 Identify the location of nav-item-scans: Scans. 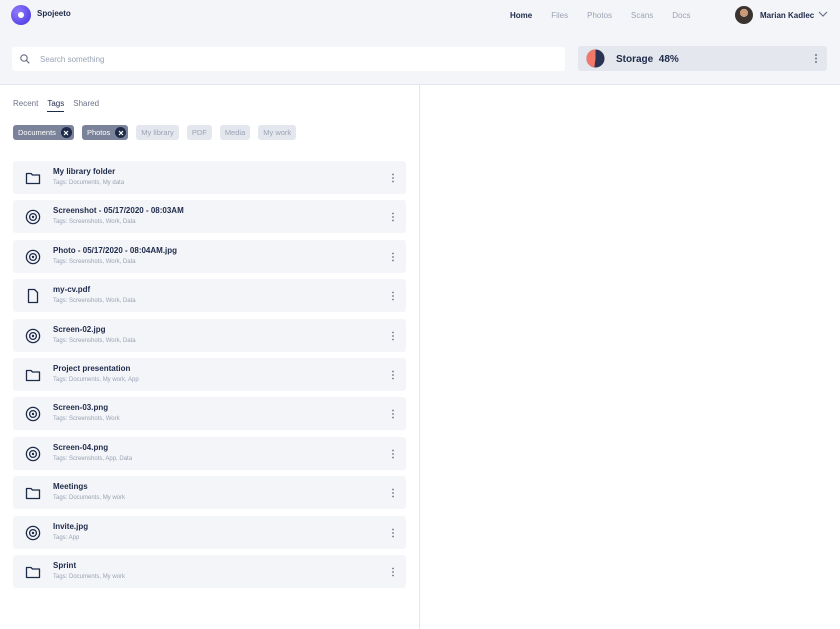
(642, 15).